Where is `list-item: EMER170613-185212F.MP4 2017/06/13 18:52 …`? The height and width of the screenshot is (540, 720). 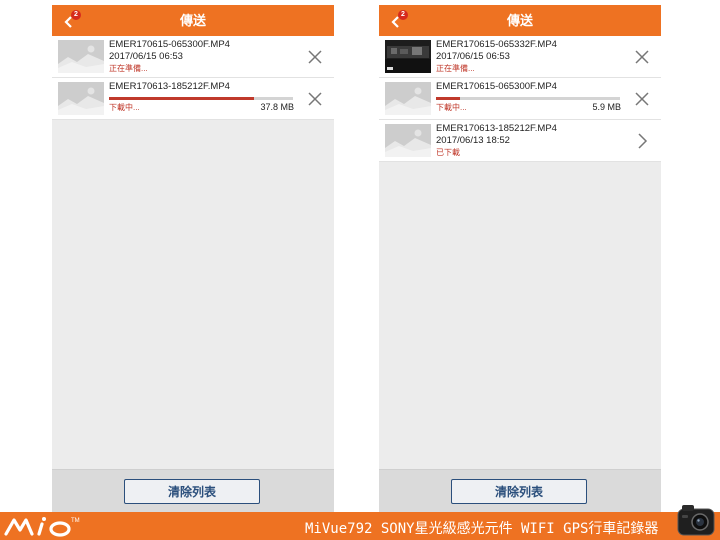 list-item: EMER170613-185212F.MP4 2017/06/13 18:52 … is located at coordinates (520, 141).